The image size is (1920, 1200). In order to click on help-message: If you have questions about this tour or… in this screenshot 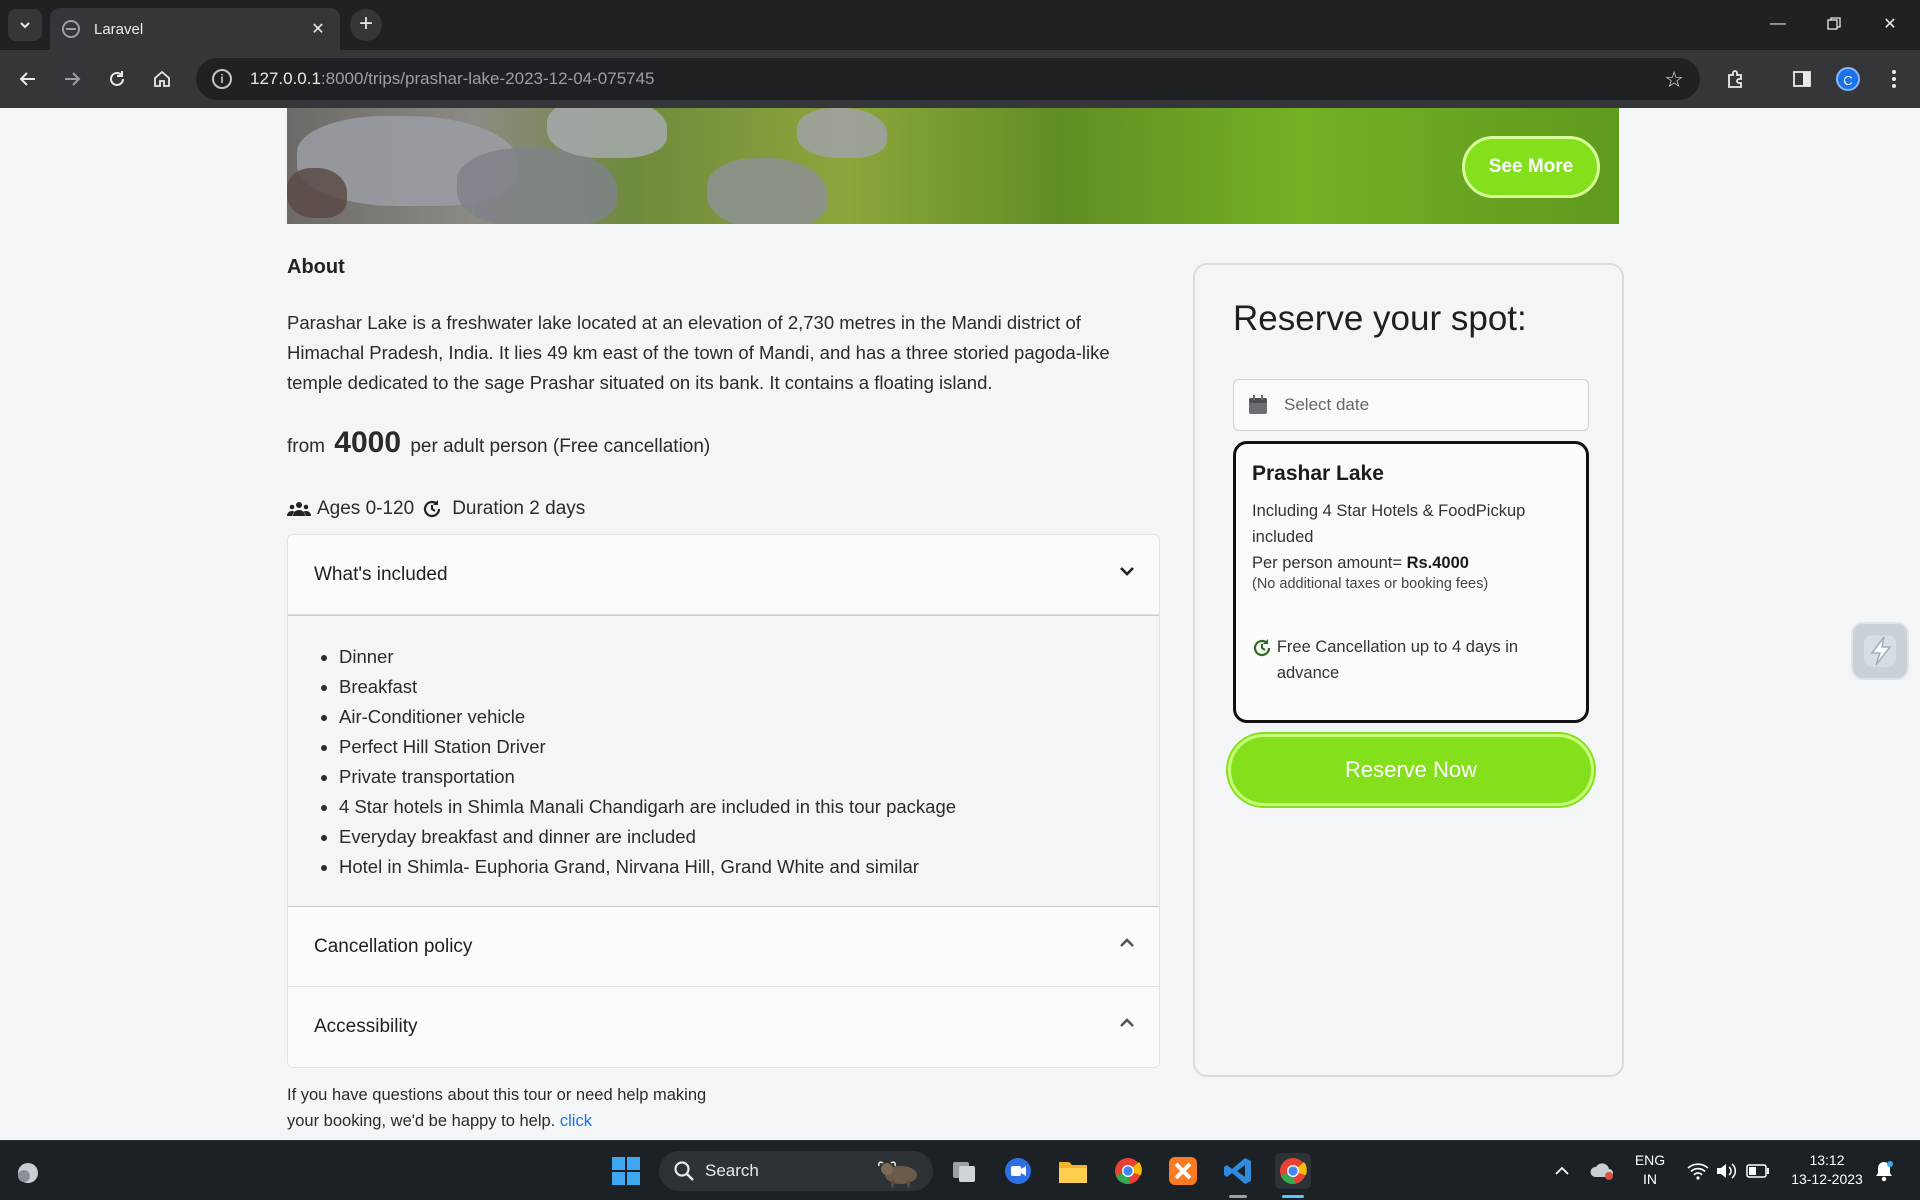, I will do `click(497, 1108)`.